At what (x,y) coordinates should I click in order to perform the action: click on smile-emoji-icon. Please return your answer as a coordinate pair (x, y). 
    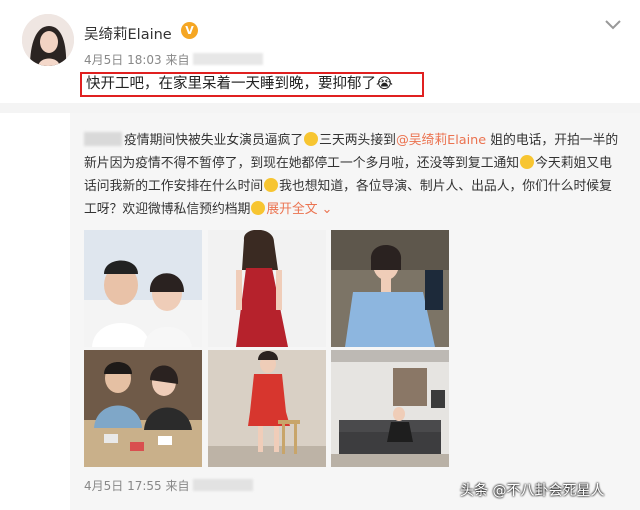
    Looking at the image, I should click on (258, 208).